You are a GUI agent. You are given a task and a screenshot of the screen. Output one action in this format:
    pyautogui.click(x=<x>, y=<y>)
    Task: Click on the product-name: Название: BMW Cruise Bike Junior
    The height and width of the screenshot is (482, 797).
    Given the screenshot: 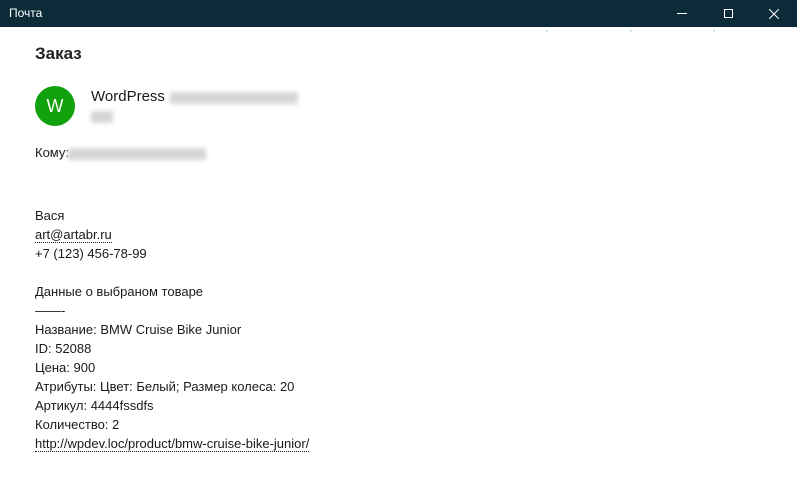 What is the action you would take?
    pyautogui.click(x=138, y=329)
    